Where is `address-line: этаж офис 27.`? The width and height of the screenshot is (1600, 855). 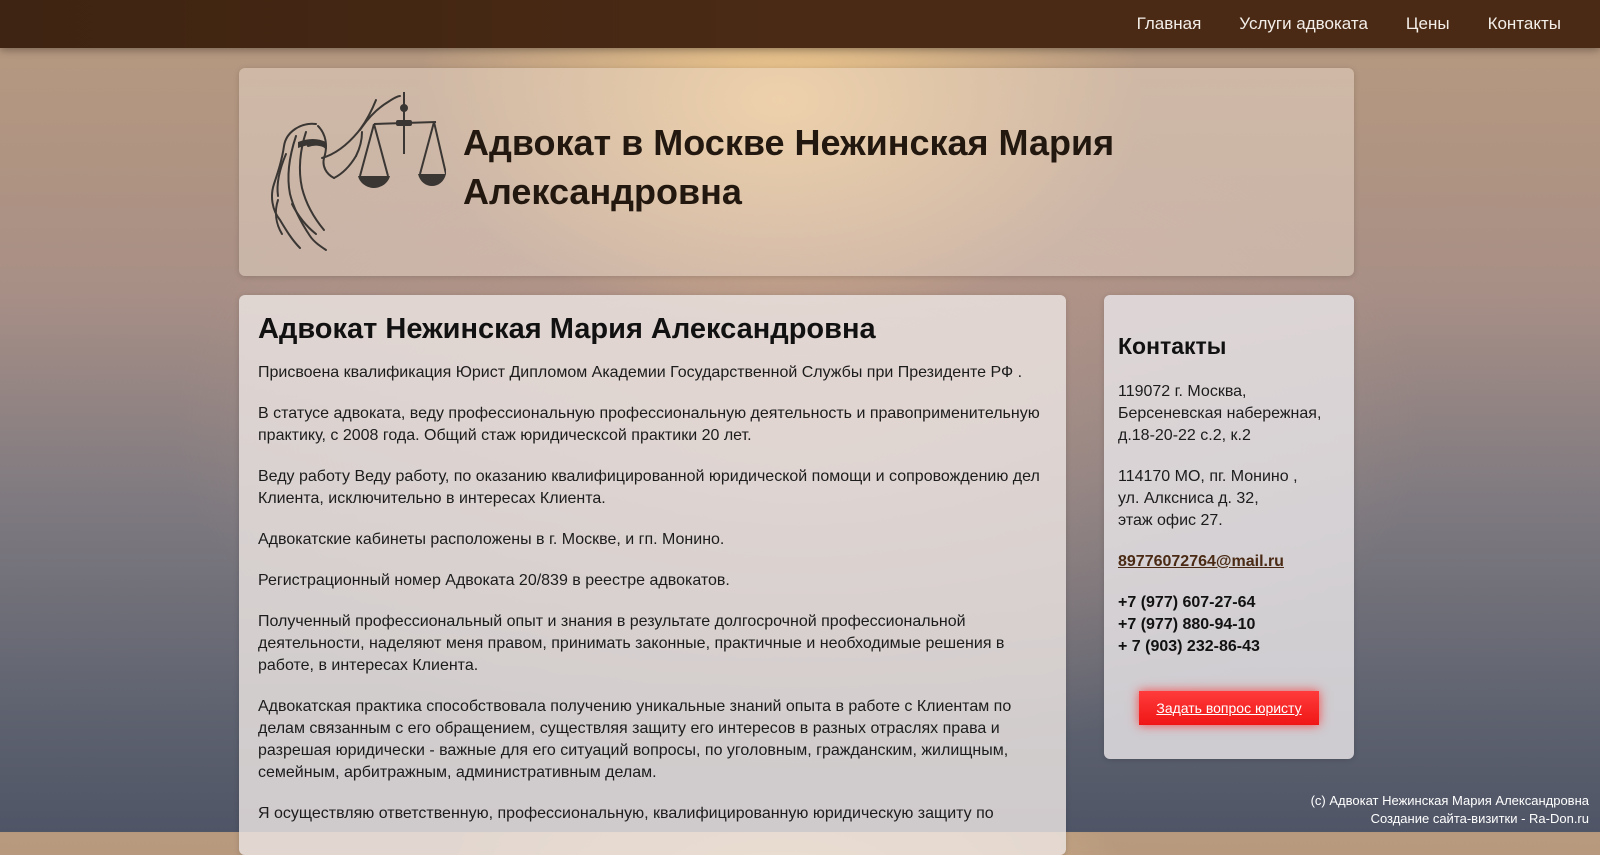
address-line: этаж офис 27. is located at coordinates (1170, 520).